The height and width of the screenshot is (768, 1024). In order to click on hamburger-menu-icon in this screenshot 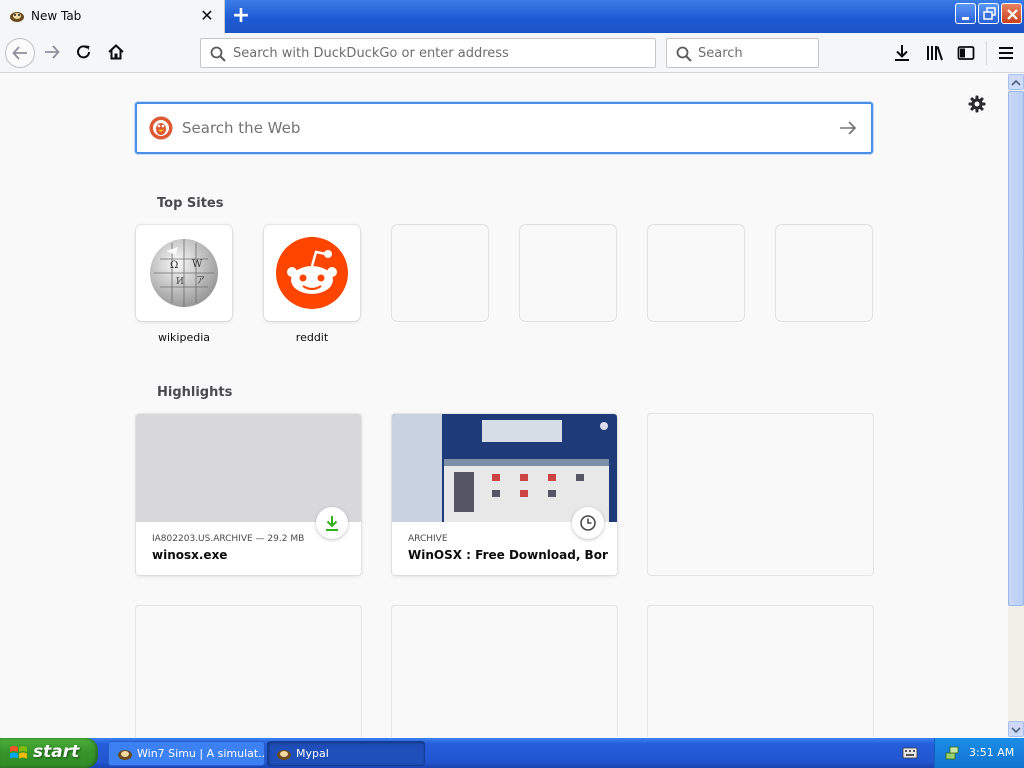, I will do `click(1006, 53)`.